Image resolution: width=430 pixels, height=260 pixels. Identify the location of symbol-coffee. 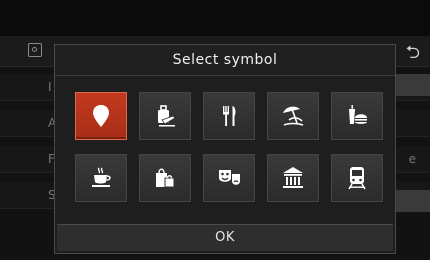
(101, 178).